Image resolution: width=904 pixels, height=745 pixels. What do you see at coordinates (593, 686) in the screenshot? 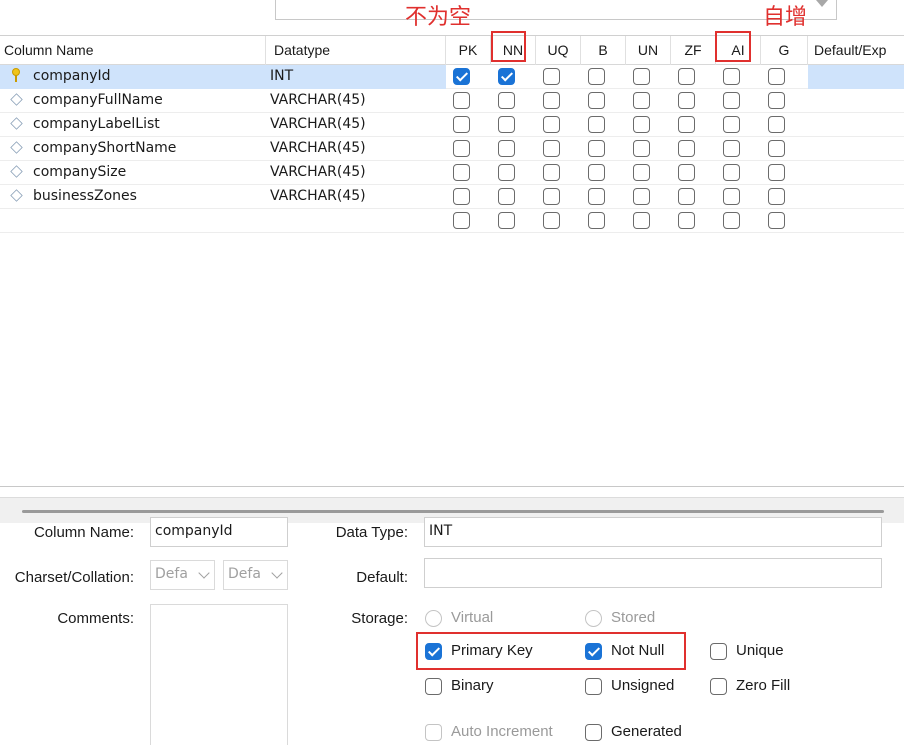
I see `unsigned-checkbox` at bounding box center [593, 686].